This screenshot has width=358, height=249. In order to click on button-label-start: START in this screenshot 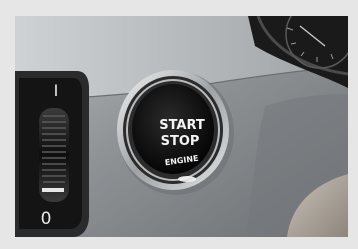, I will do `click(182, 125)`.